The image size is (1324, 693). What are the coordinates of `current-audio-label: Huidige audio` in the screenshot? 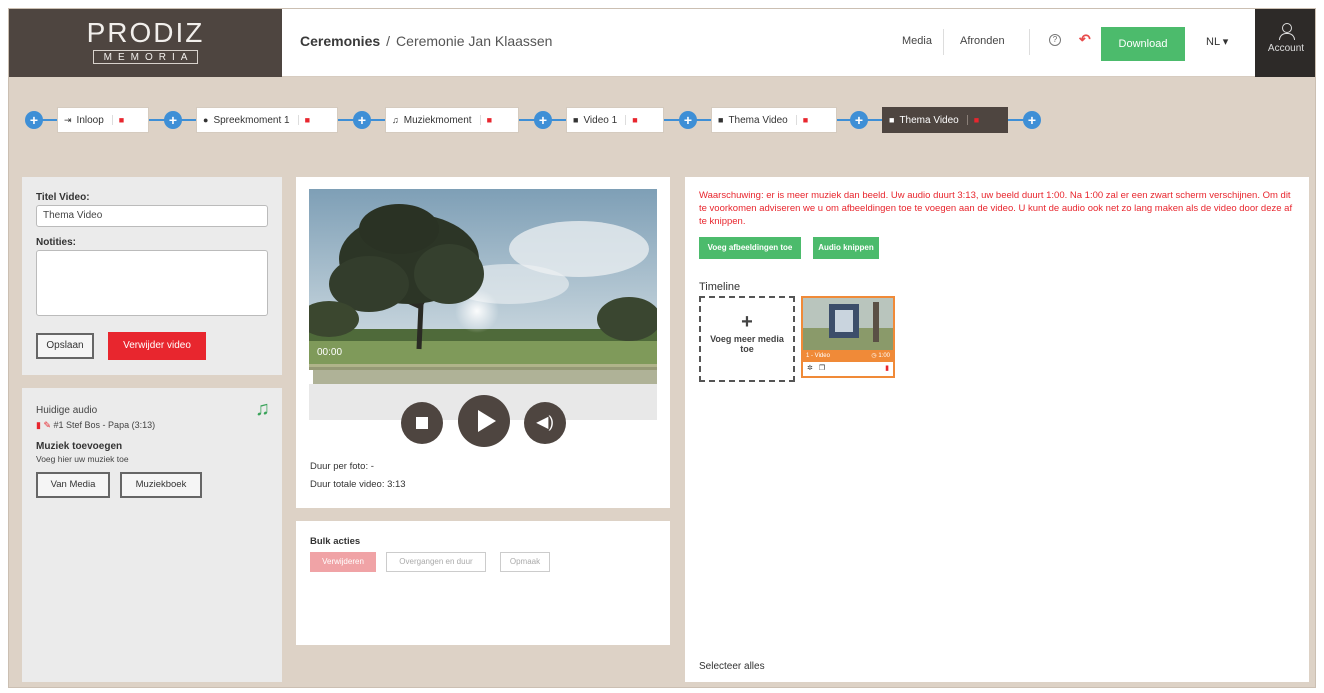 It's located at (67, 410).